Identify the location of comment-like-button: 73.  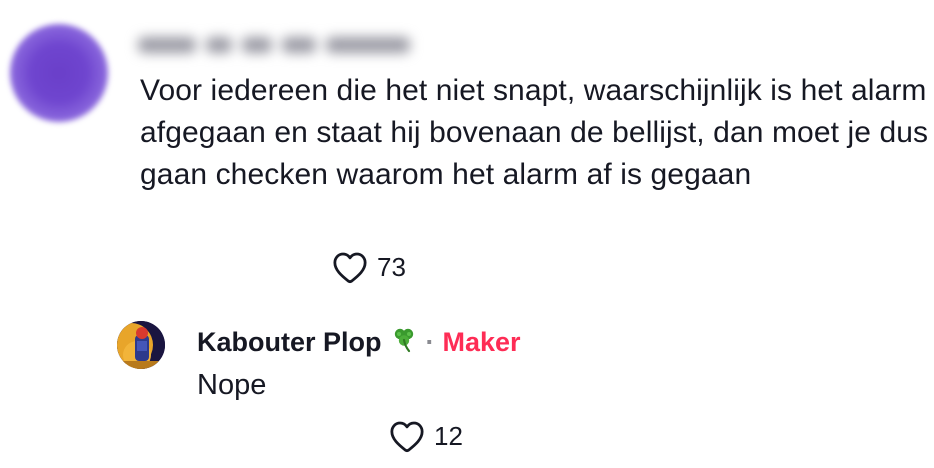
(368, 267).